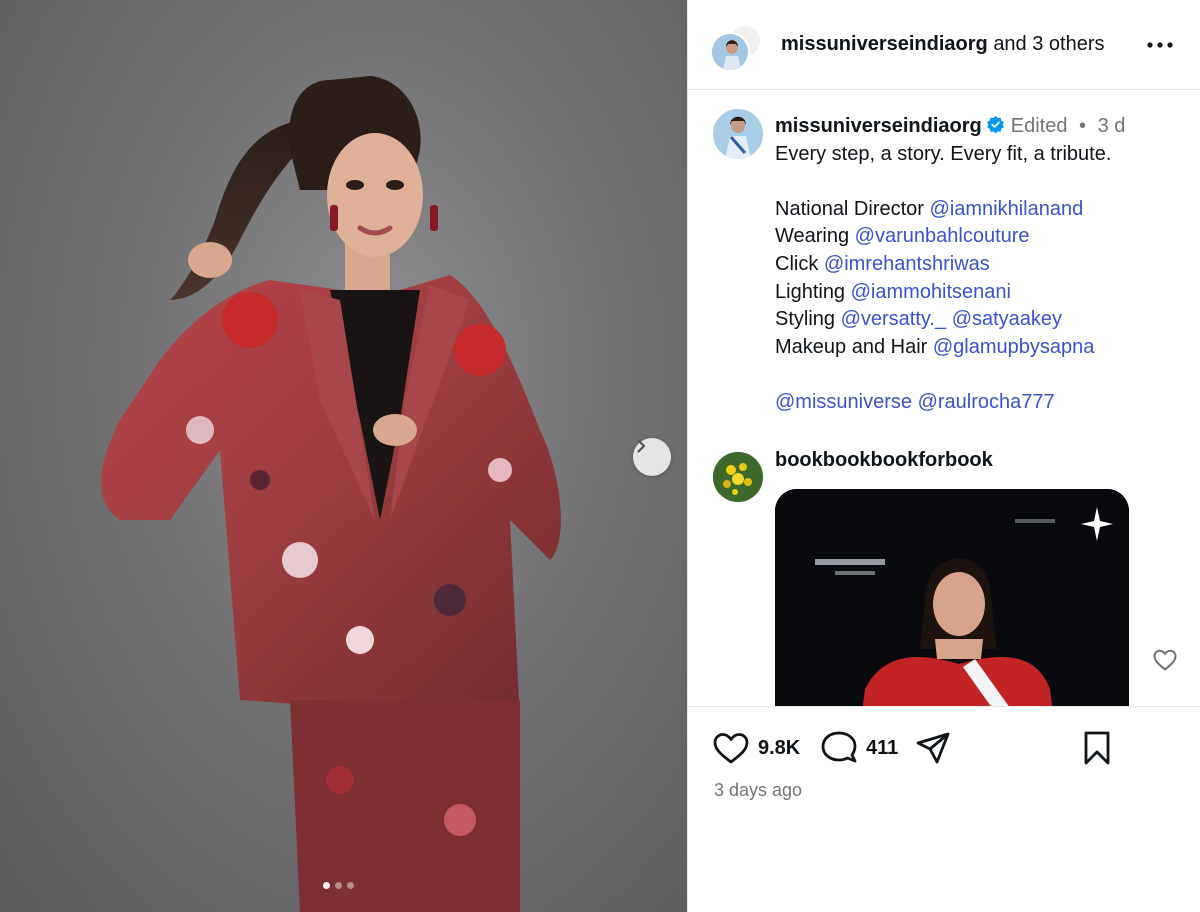 The width and height of the screenshot is (1200, 912). I want to click on save-button, so click(1097, 748).